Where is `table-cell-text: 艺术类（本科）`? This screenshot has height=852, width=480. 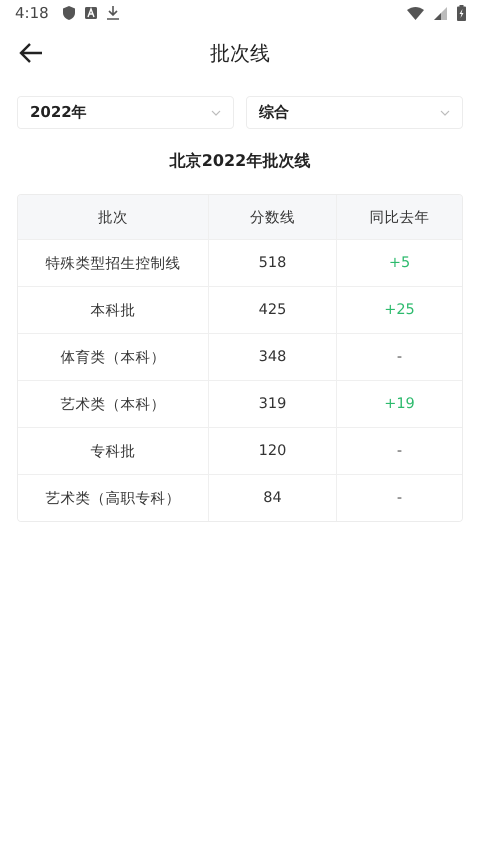 table-cell-text: 艺术类（本科） is located at coordinates (113, 405).